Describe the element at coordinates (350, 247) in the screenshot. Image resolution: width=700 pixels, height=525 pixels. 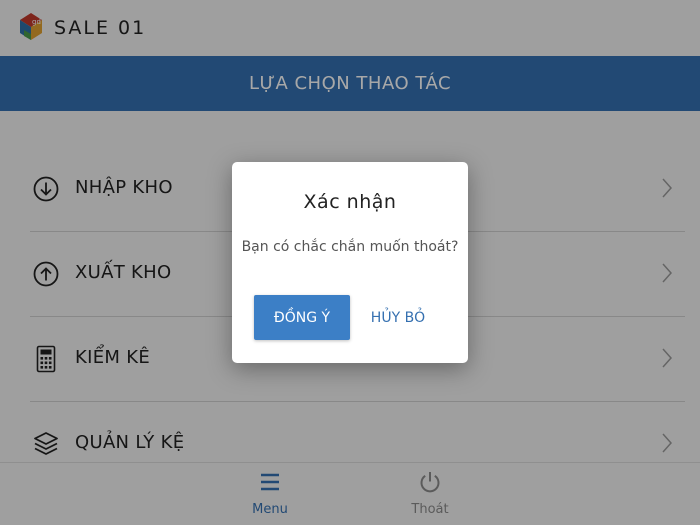
I see `dialog-message: Bạn có chắc chắn muốn thoát?` at that location.